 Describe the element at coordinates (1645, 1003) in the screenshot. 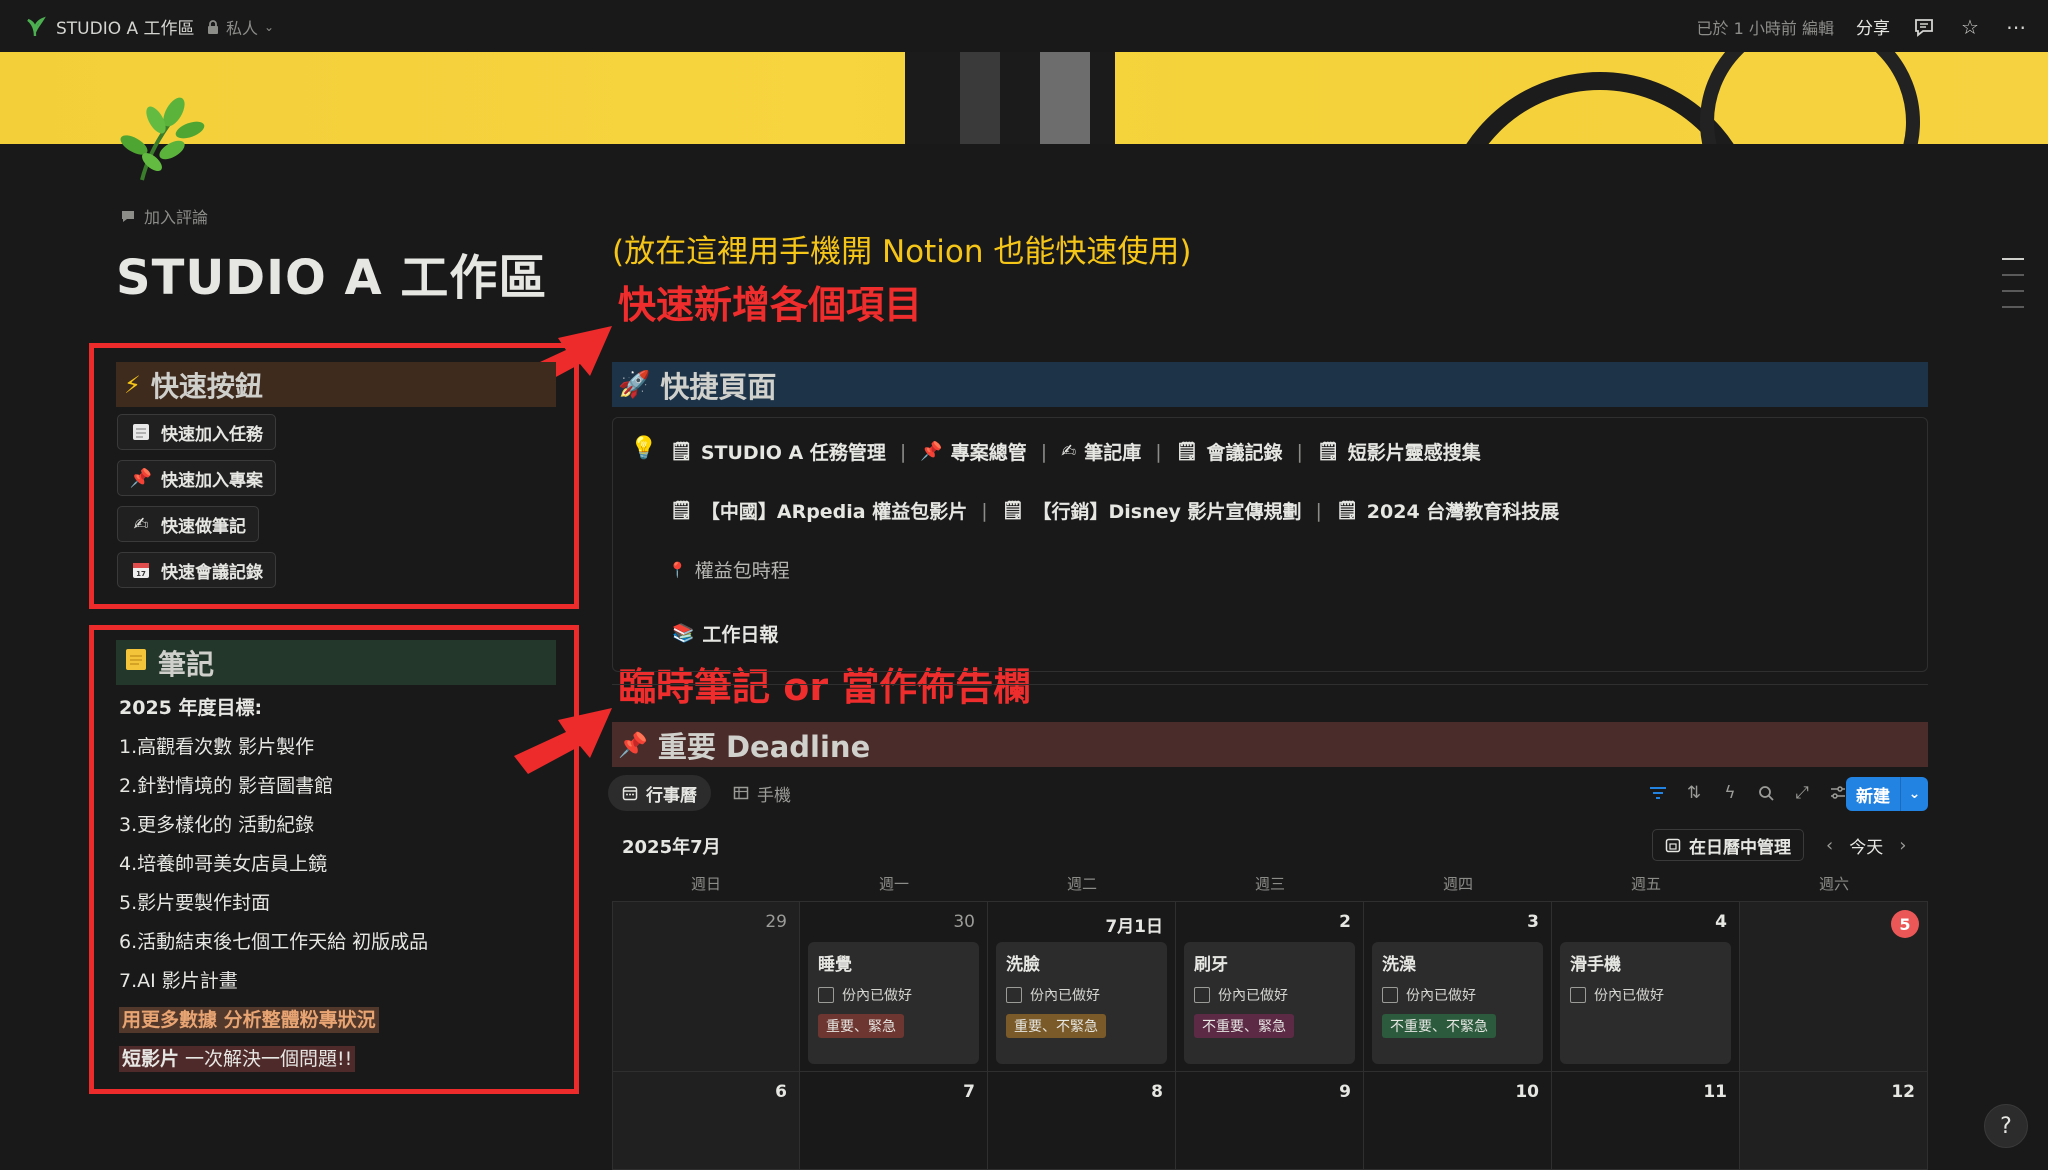

I see `event-card: 滑手機 份內已做好` at that location.